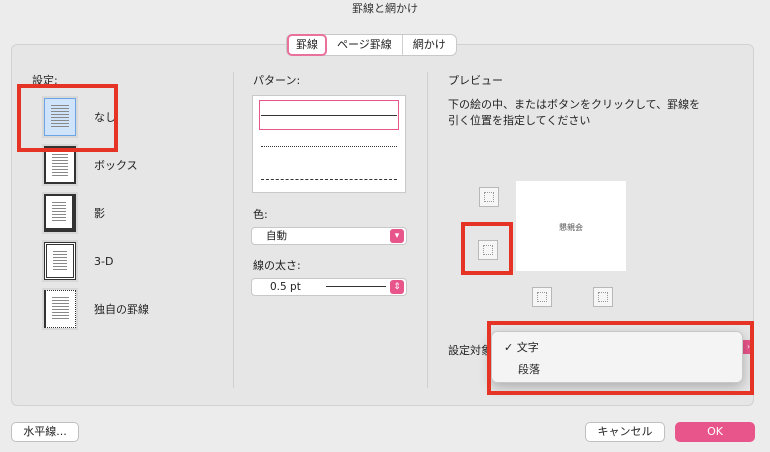 The width and height of the screenshot is (770, 452). Describe the element at coordinates (428, 45) in the screenshot. I see `tab-shading: 網かけ` at that location.